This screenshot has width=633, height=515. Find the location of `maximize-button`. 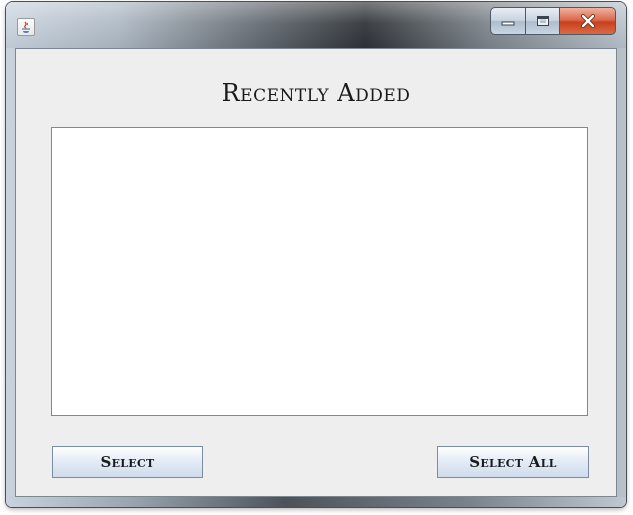

maximize-button is located at coordinates (543, 21).